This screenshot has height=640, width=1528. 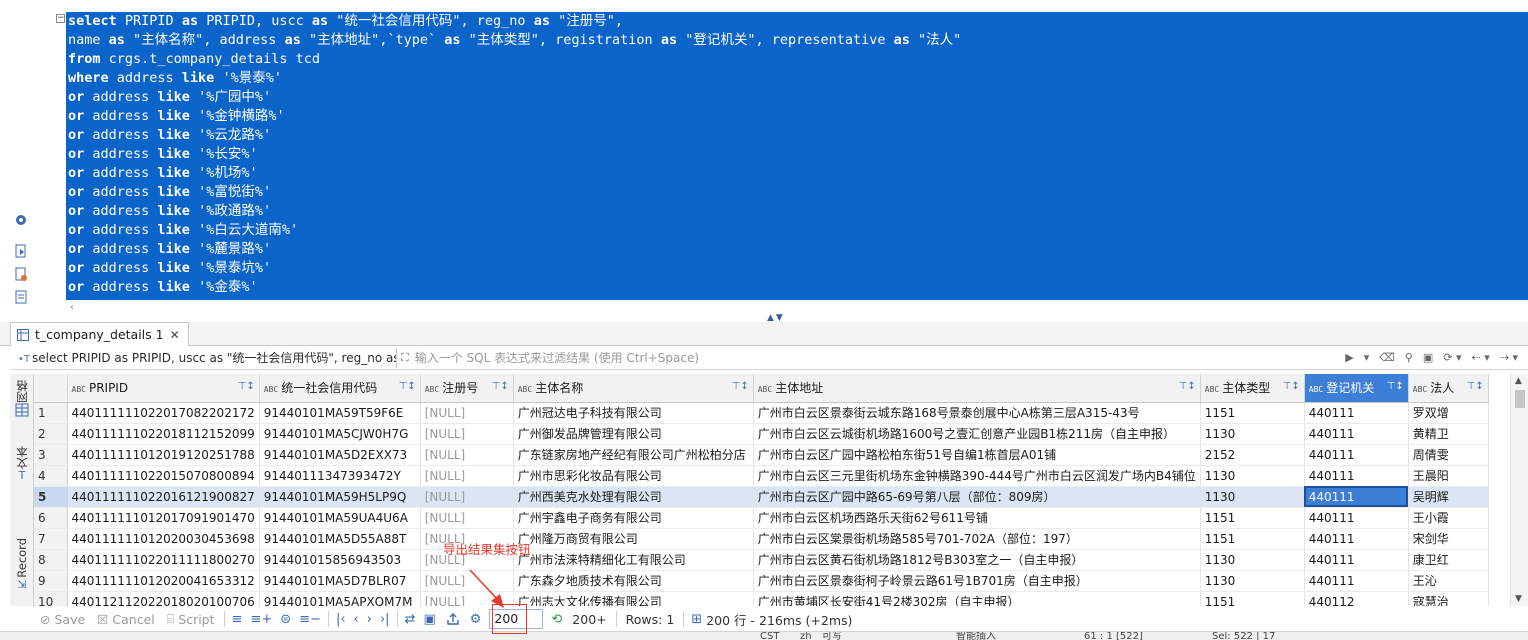 I want to click on settings-gear-icon, so click(x=21, y=220).